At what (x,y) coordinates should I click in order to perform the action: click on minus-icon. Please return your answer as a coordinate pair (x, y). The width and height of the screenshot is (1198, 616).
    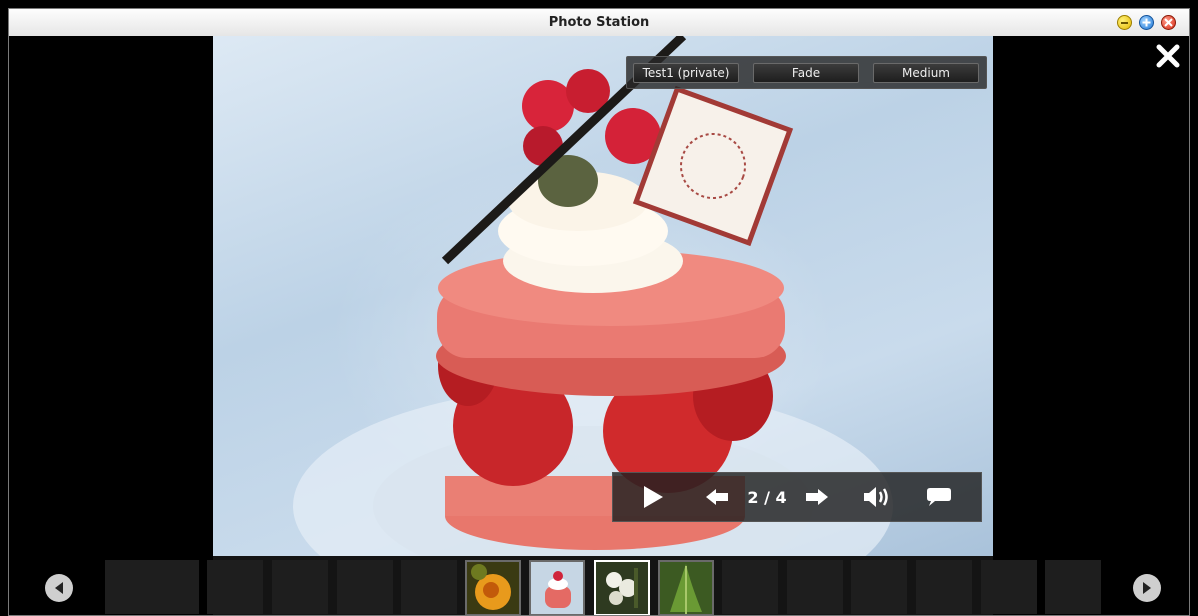
    Looking at the image, I should click on (1124, 22).